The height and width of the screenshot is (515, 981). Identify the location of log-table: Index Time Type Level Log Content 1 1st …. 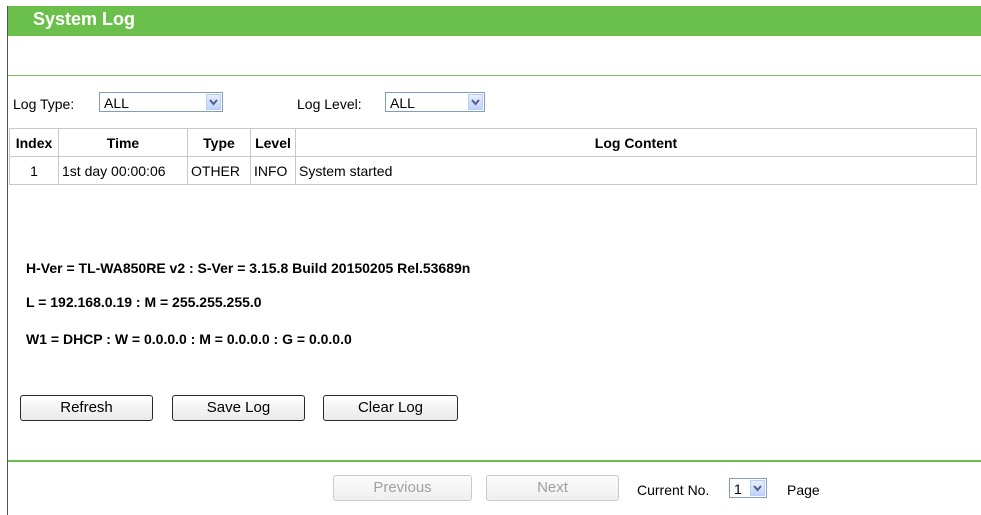
(493, 156).